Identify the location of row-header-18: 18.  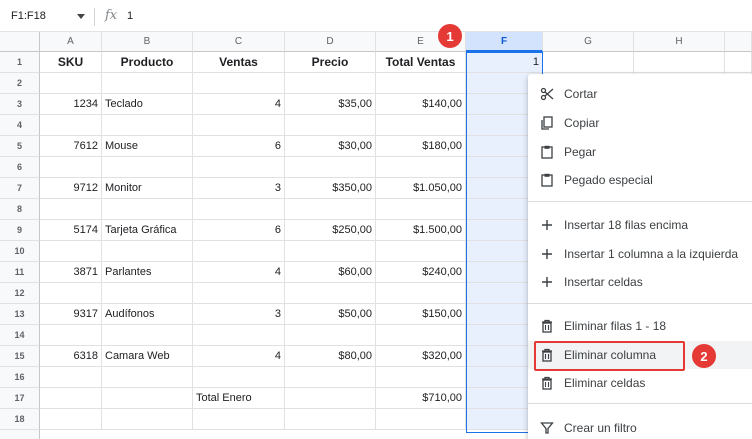
(20, 419).